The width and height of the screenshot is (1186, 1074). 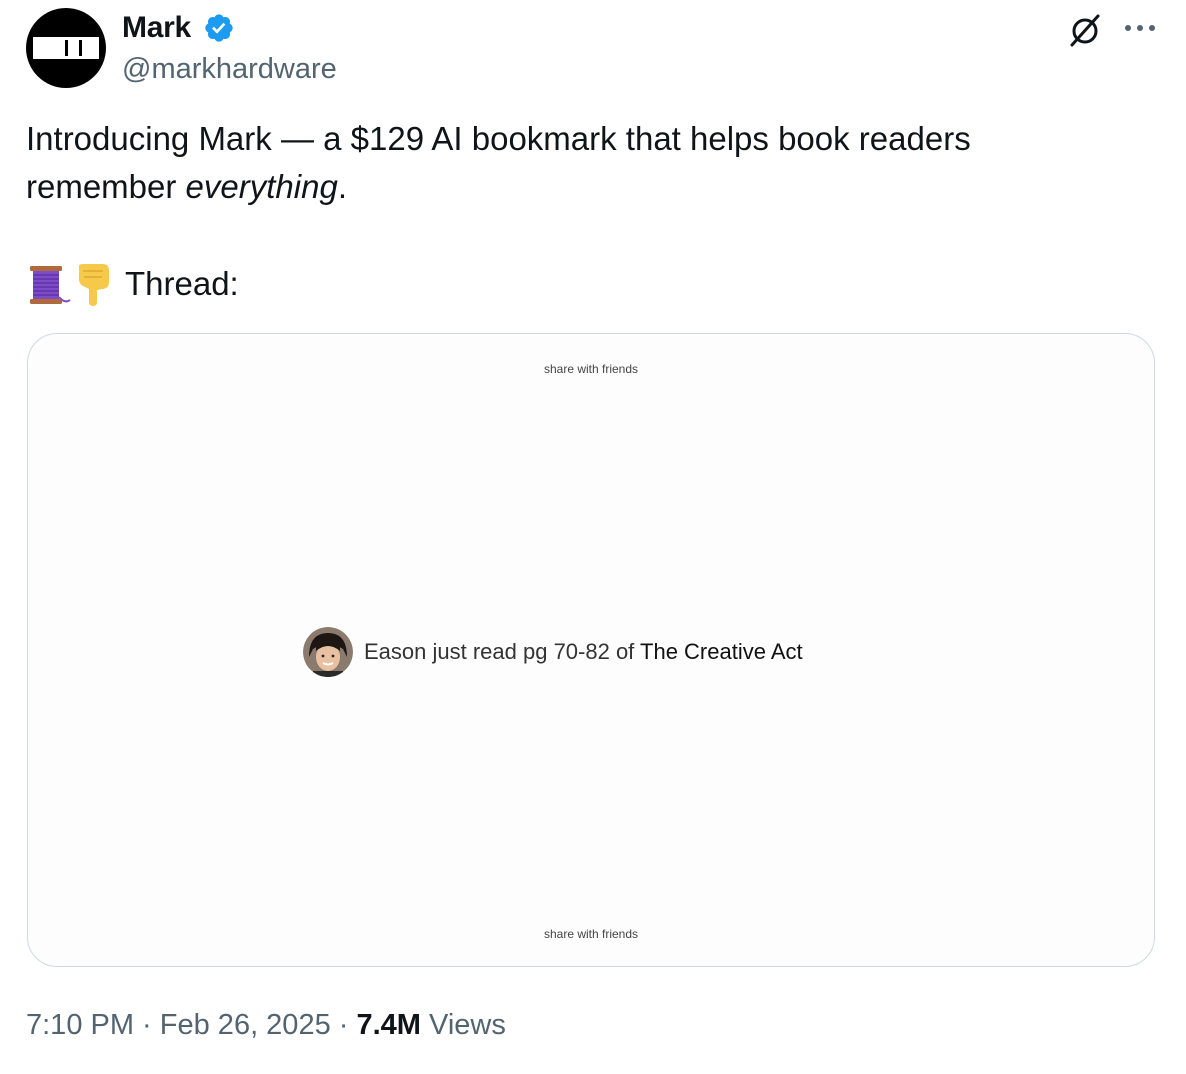 I want to click on thread-label: Thread:, so click(x=182, y=283).